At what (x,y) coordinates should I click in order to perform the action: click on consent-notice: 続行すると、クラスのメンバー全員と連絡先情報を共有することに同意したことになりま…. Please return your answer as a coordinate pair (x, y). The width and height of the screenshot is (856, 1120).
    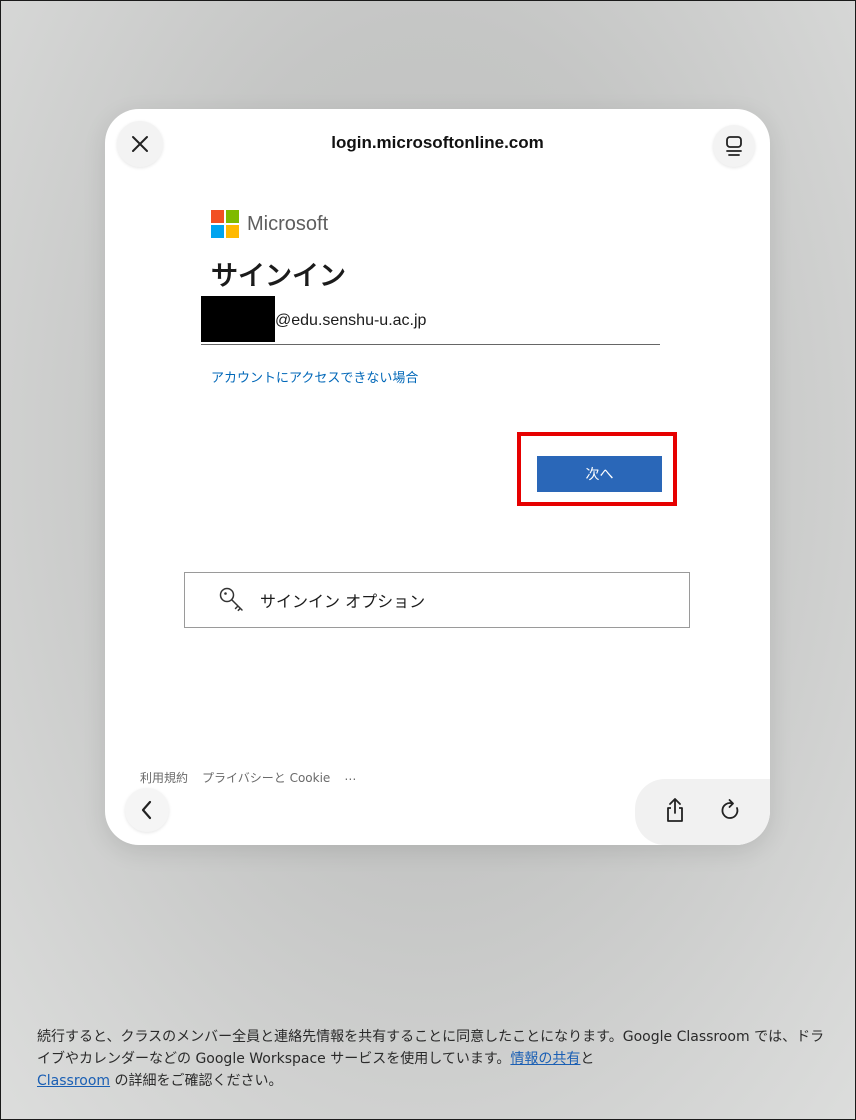
    Looking at the image, I should click on (437, 1059).